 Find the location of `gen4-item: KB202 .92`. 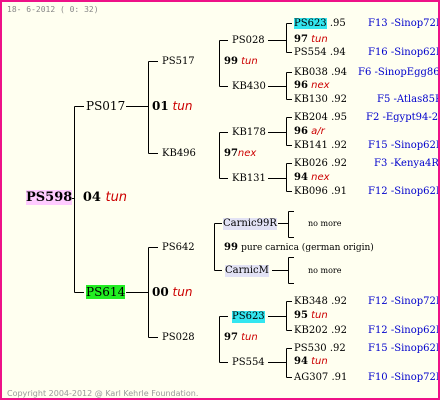

gen4-item: KB202 .92 is located at coordinates (320, 331).